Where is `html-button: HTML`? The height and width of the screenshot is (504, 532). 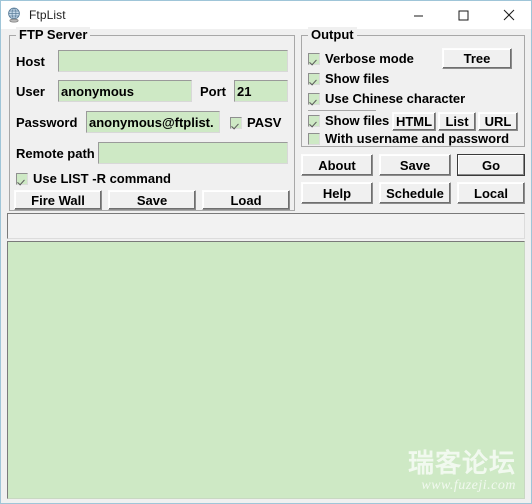 html-button: HTML is located at coordinates (414, 121).